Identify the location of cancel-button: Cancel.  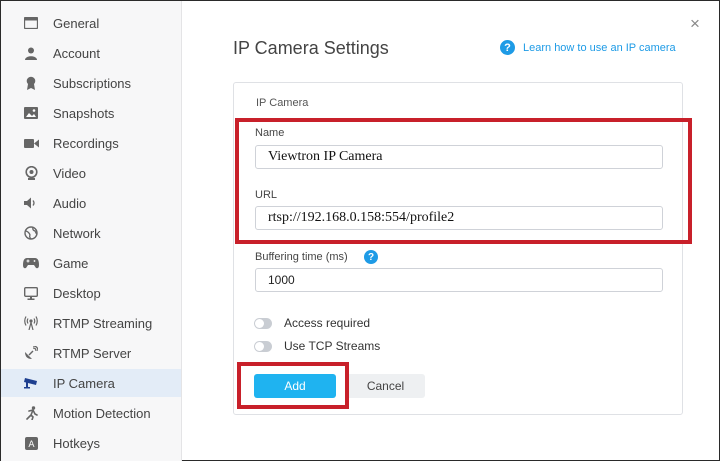
(385, 386).